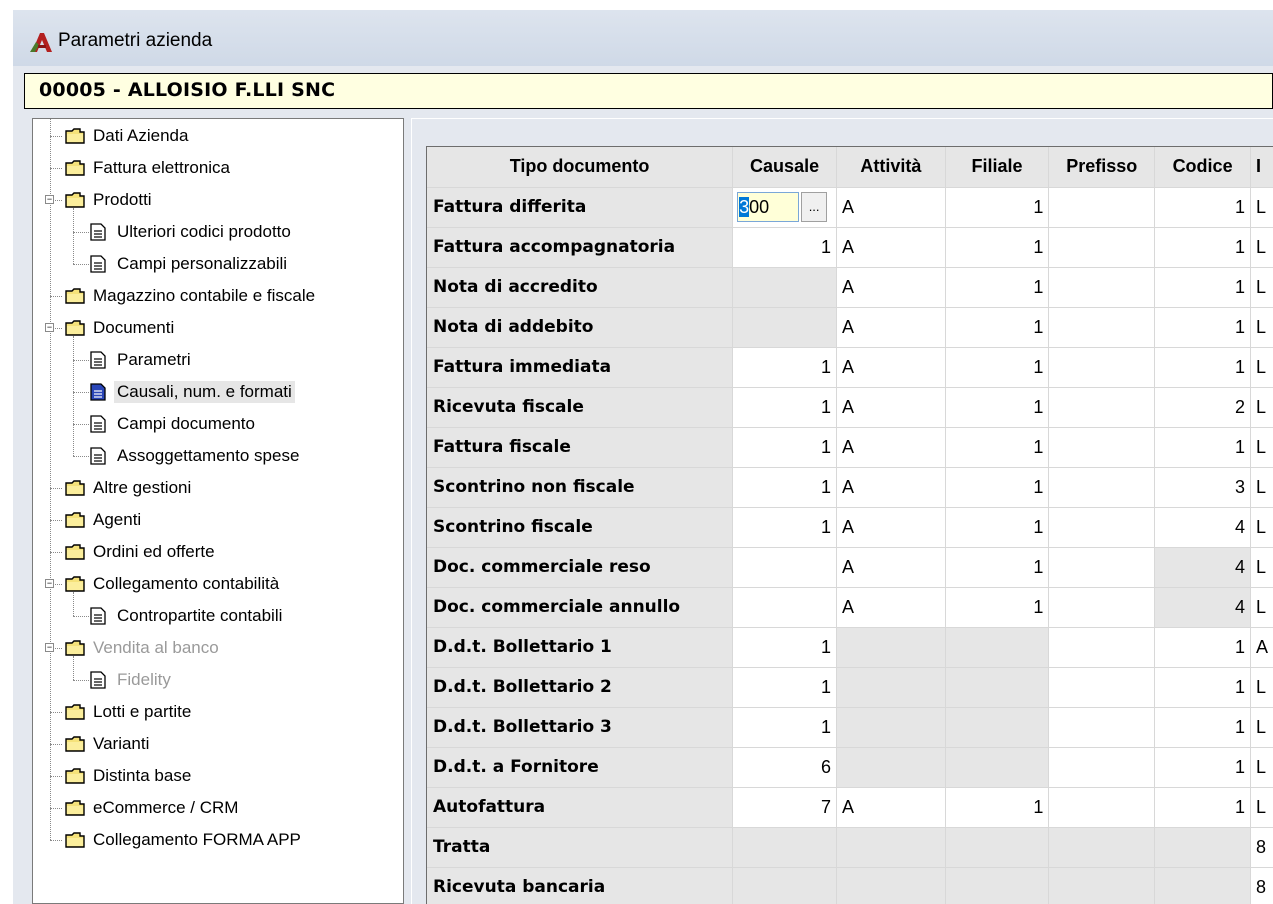 The width and height of the screenshot is (1273, 904). What do you see at coordinates (196, 456) in the screenshot?
I see `tree-item-assoggettamento-spese: Assoggettamento spese` at bounding box center [196, 456].